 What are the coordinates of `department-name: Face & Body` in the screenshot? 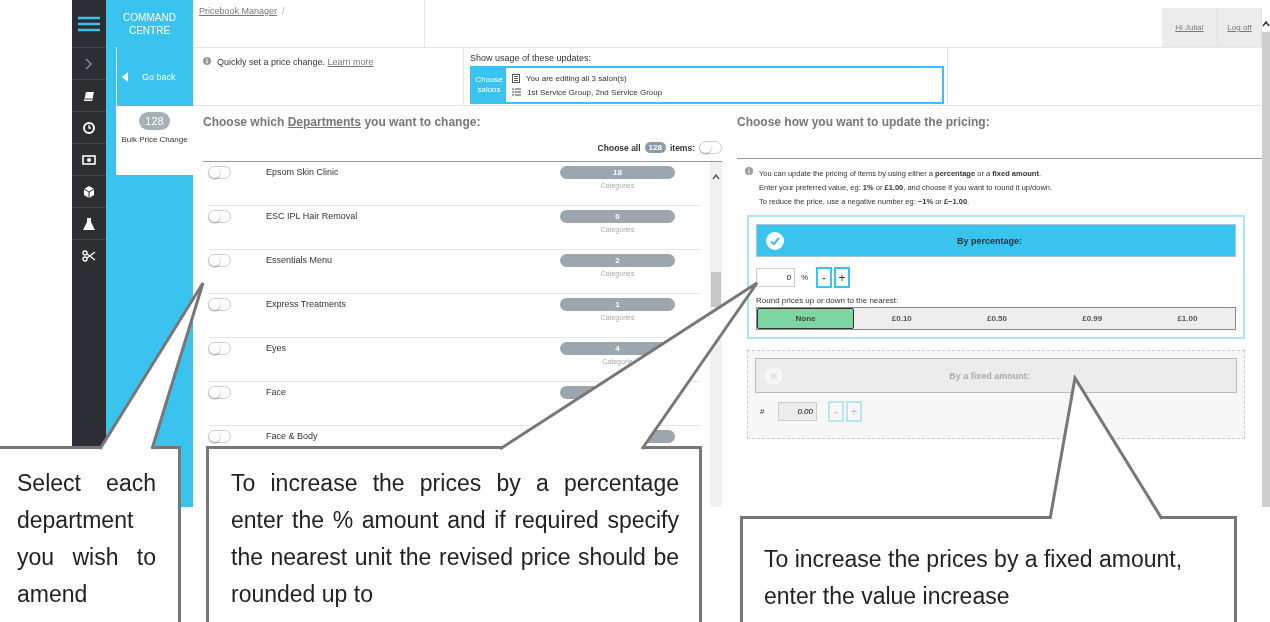 It's located at (292, 436).